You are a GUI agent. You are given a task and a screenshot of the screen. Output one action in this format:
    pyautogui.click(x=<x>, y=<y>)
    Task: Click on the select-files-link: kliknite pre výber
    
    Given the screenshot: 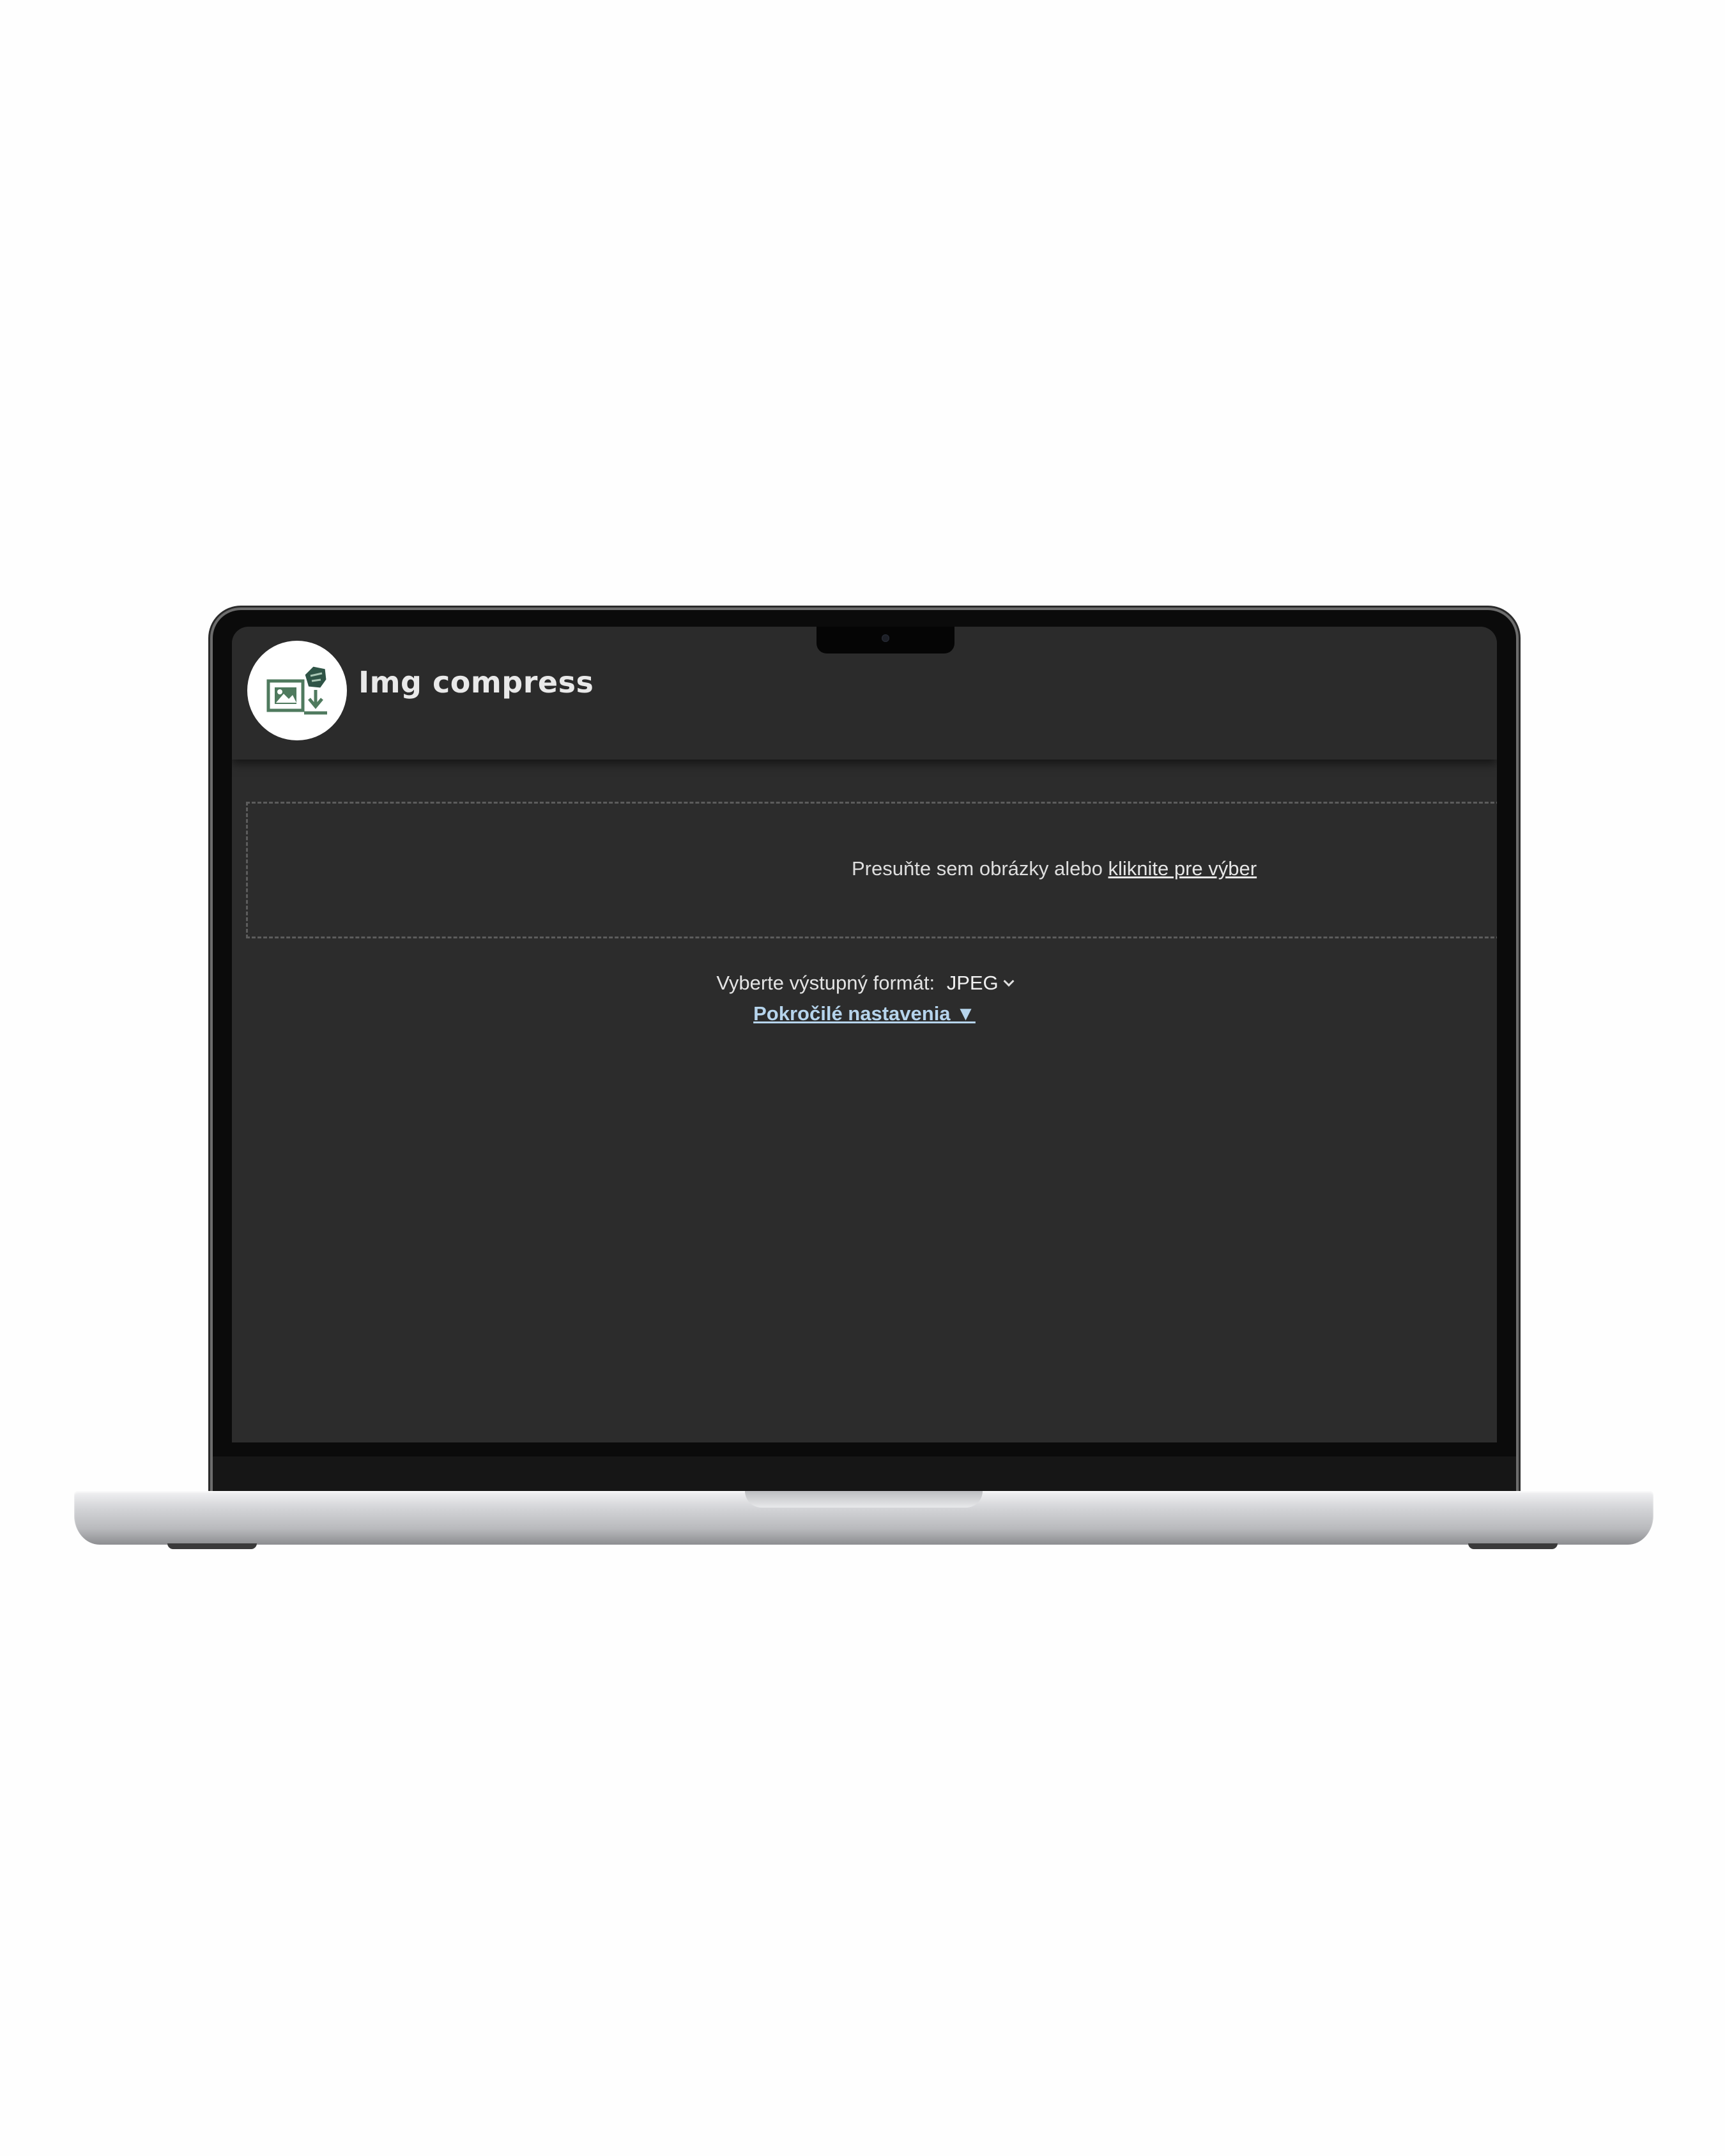 What is the action you would take?
    pyautogui.click(x=1182, y=868)
    